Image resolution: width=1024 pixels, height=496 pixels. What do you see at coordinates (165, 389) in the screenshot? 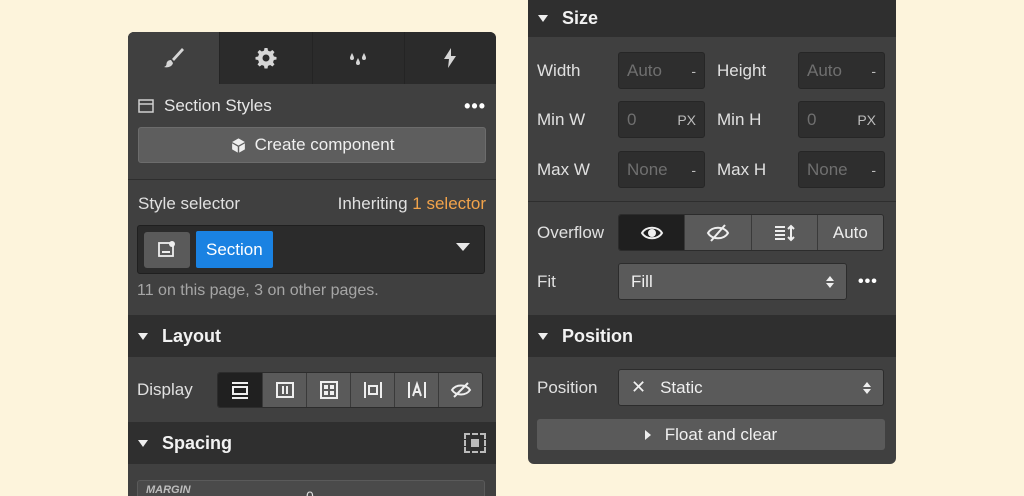
I see `display-label: Display` at bounding box center [165, 389].